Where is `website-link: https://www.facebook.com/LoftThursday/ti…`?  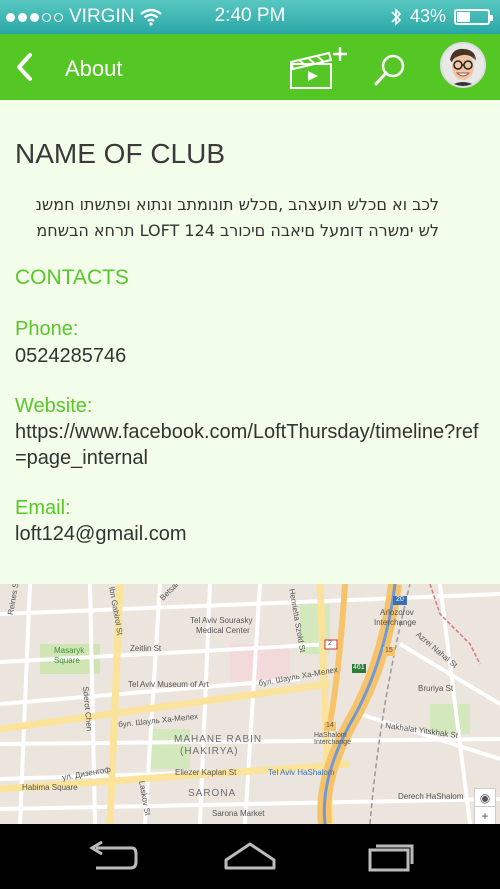 website-link: https://www.facebook.com/LoftThursday/ti… is located at coordinates (252, 445).